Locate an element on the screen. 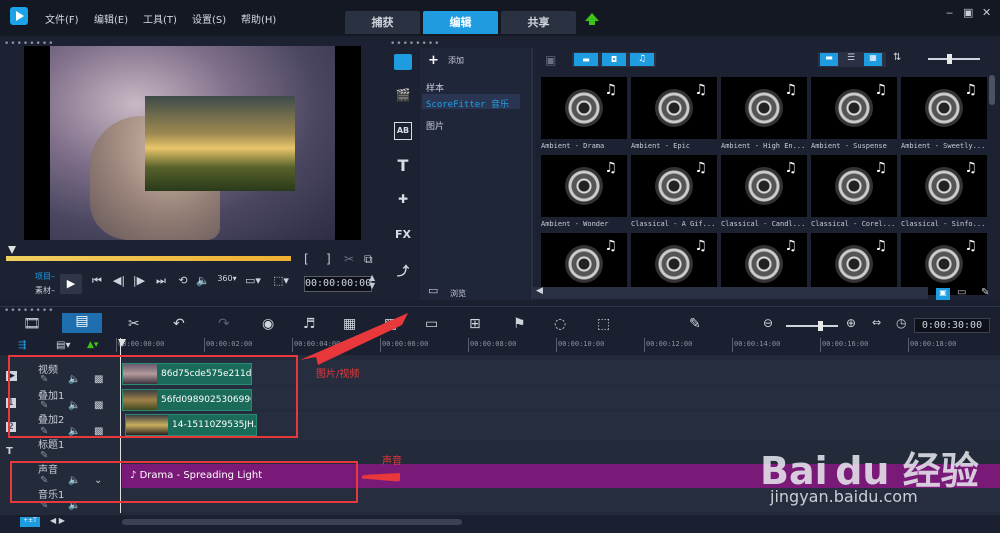 This screenshot has width=1000, height=533. record-capture-icon: ◉ is located at coordinates (268, 324).